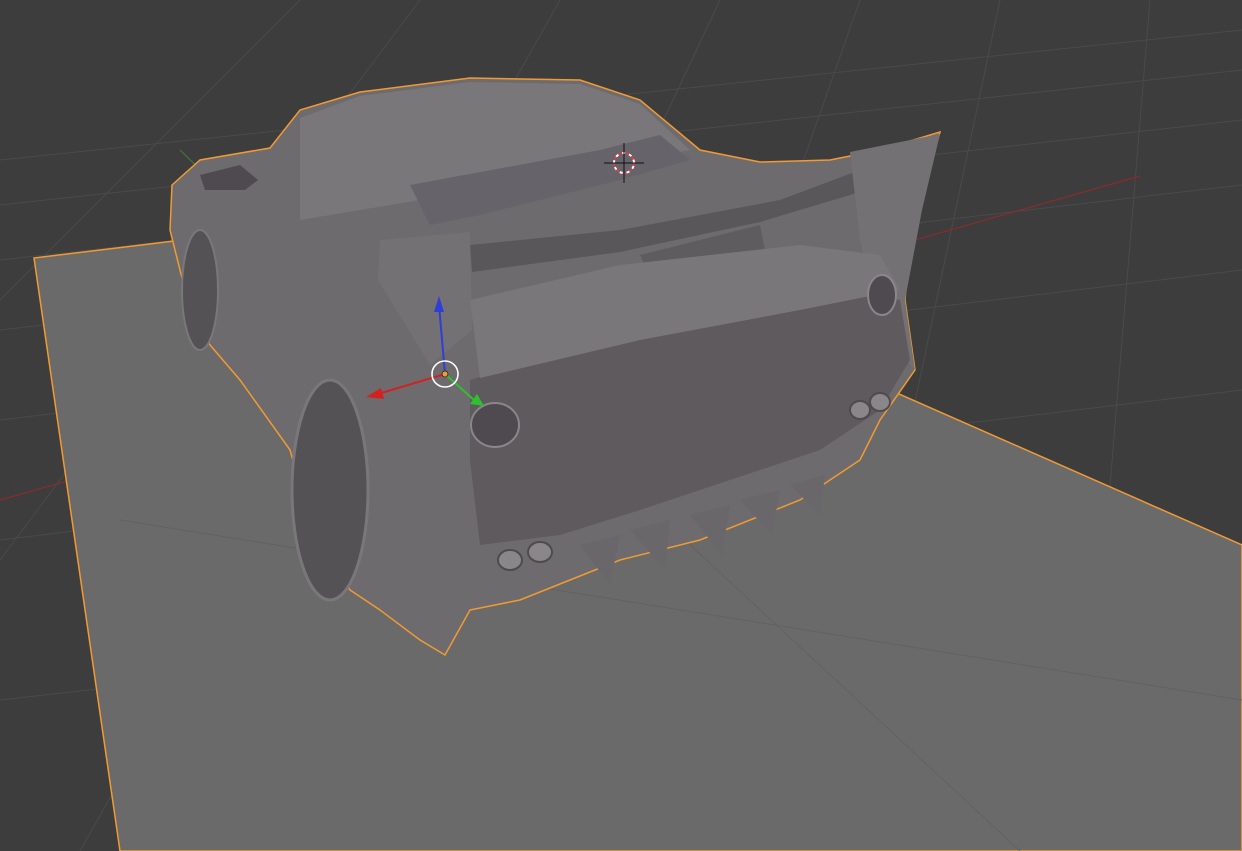 This screenshot has width=1242, height=851. What do you see at coordinates (882, 295) in the screenshot?
I see `tail-light-right` at bounding box center [882, 295].